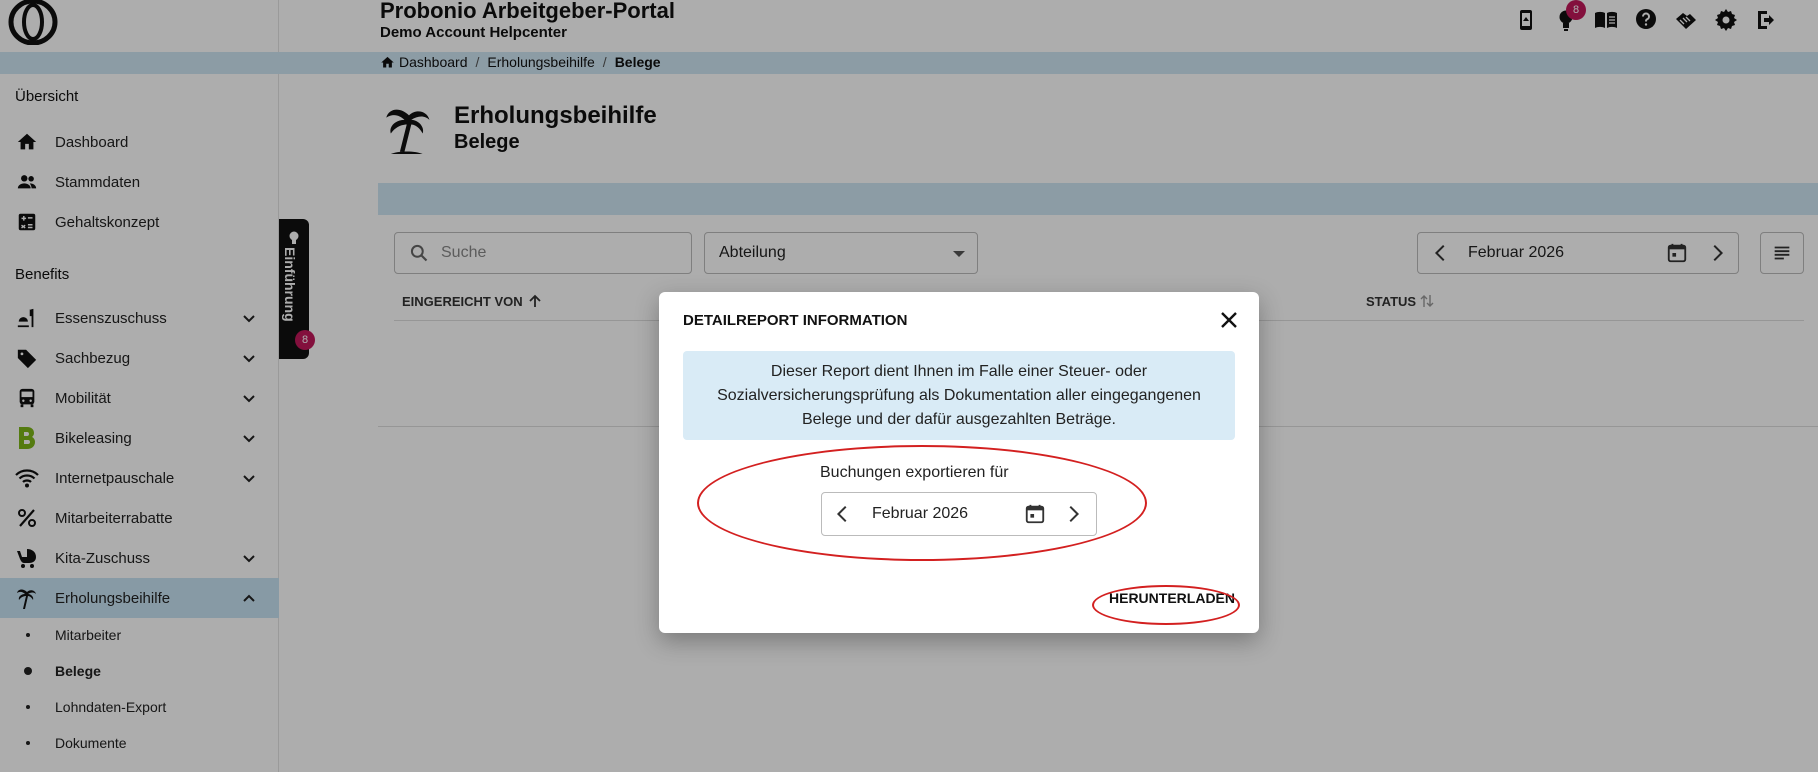 Image resolution: width=1818 pixels, height=772 pixels. I want to click on highlight-ring-month, so click(922, 503).